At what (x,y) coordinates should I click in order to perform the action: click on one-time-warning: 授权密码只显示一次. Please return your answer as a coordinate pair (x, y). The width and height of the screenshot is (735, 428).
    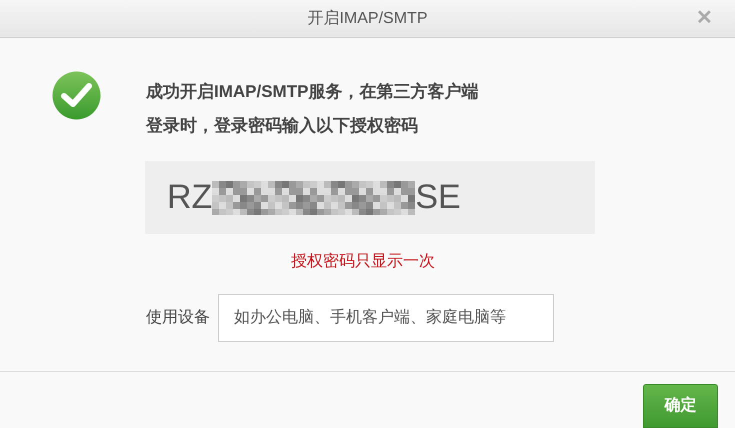
    Looking at the image, I should click on (363, 262).